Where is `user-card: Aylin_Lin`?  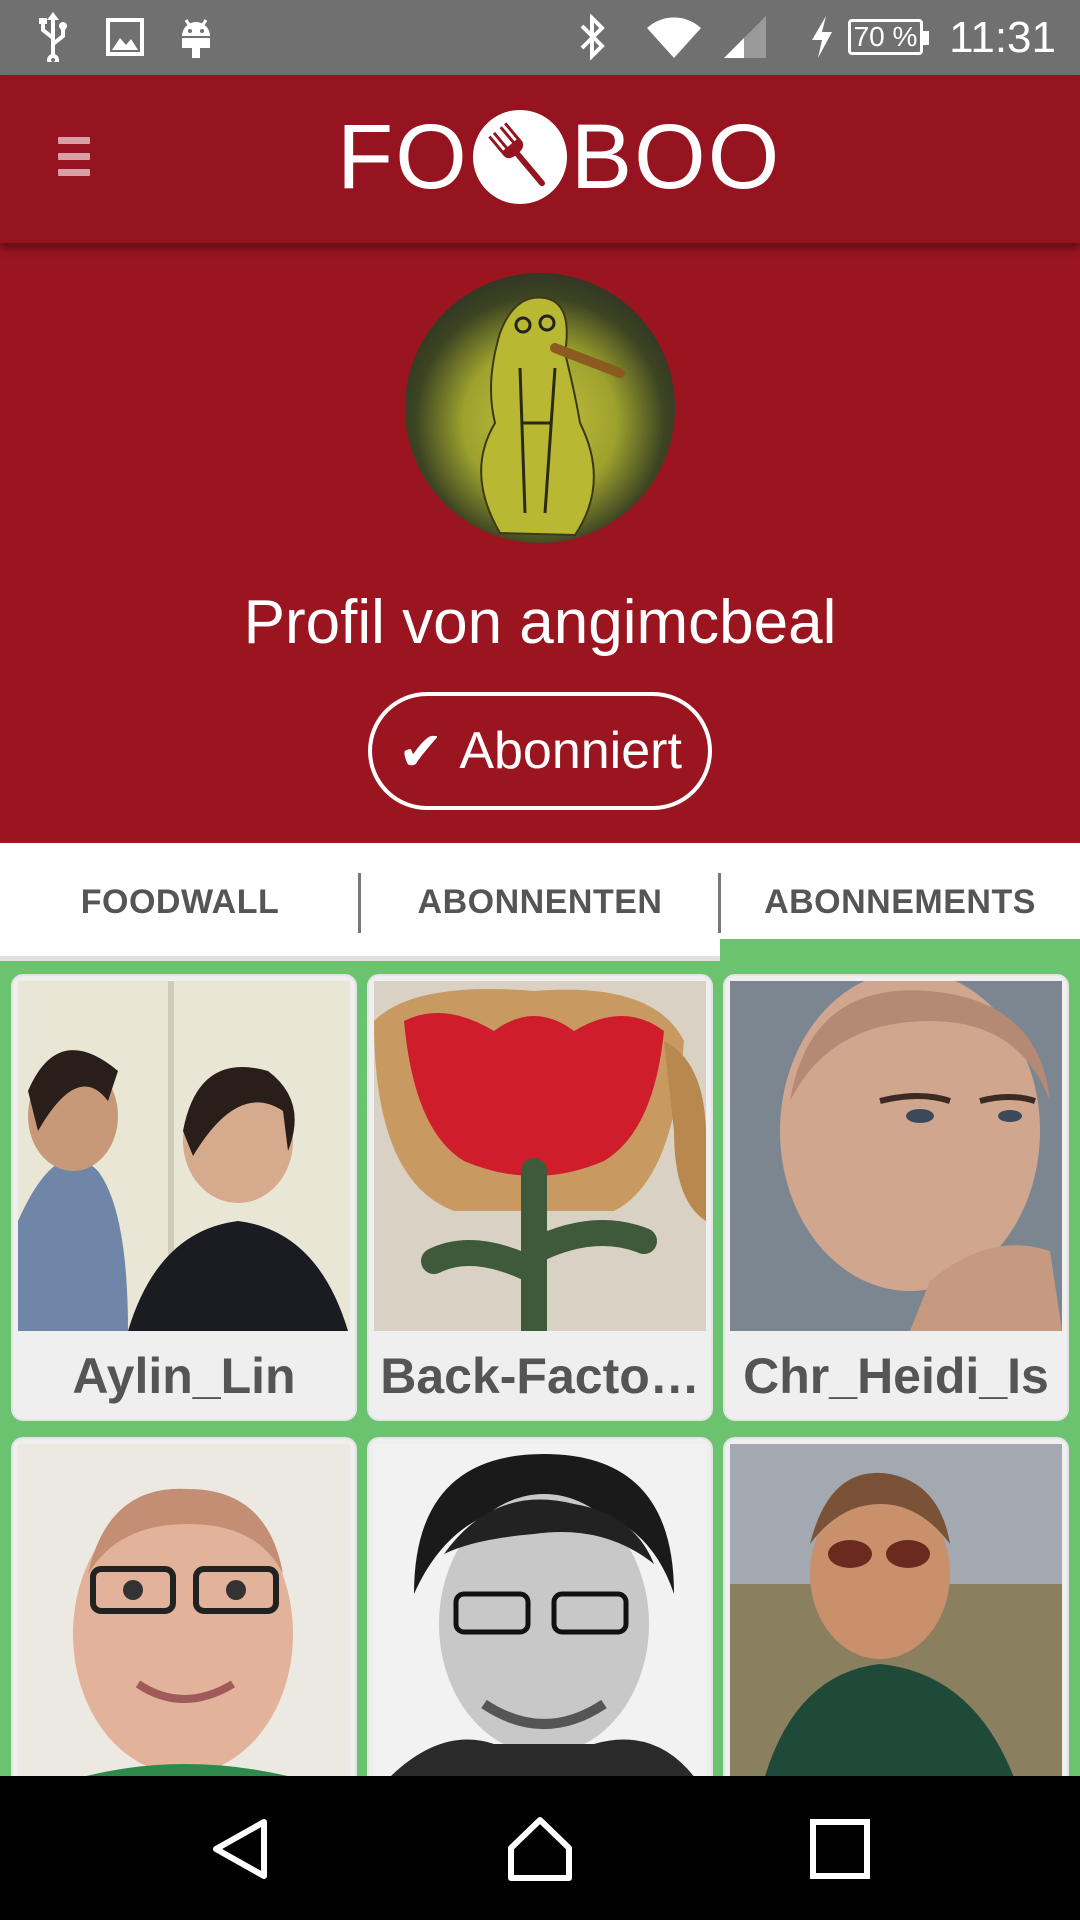
user-card: Aylin_Lin is located at coordinates (184, 1197).